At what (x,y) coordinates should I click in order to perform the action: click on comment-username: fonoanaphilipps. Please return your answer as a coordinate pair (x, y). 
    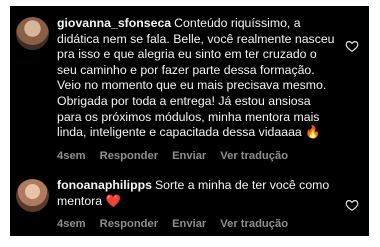
    Looking at the image, I should click on (104, 185).